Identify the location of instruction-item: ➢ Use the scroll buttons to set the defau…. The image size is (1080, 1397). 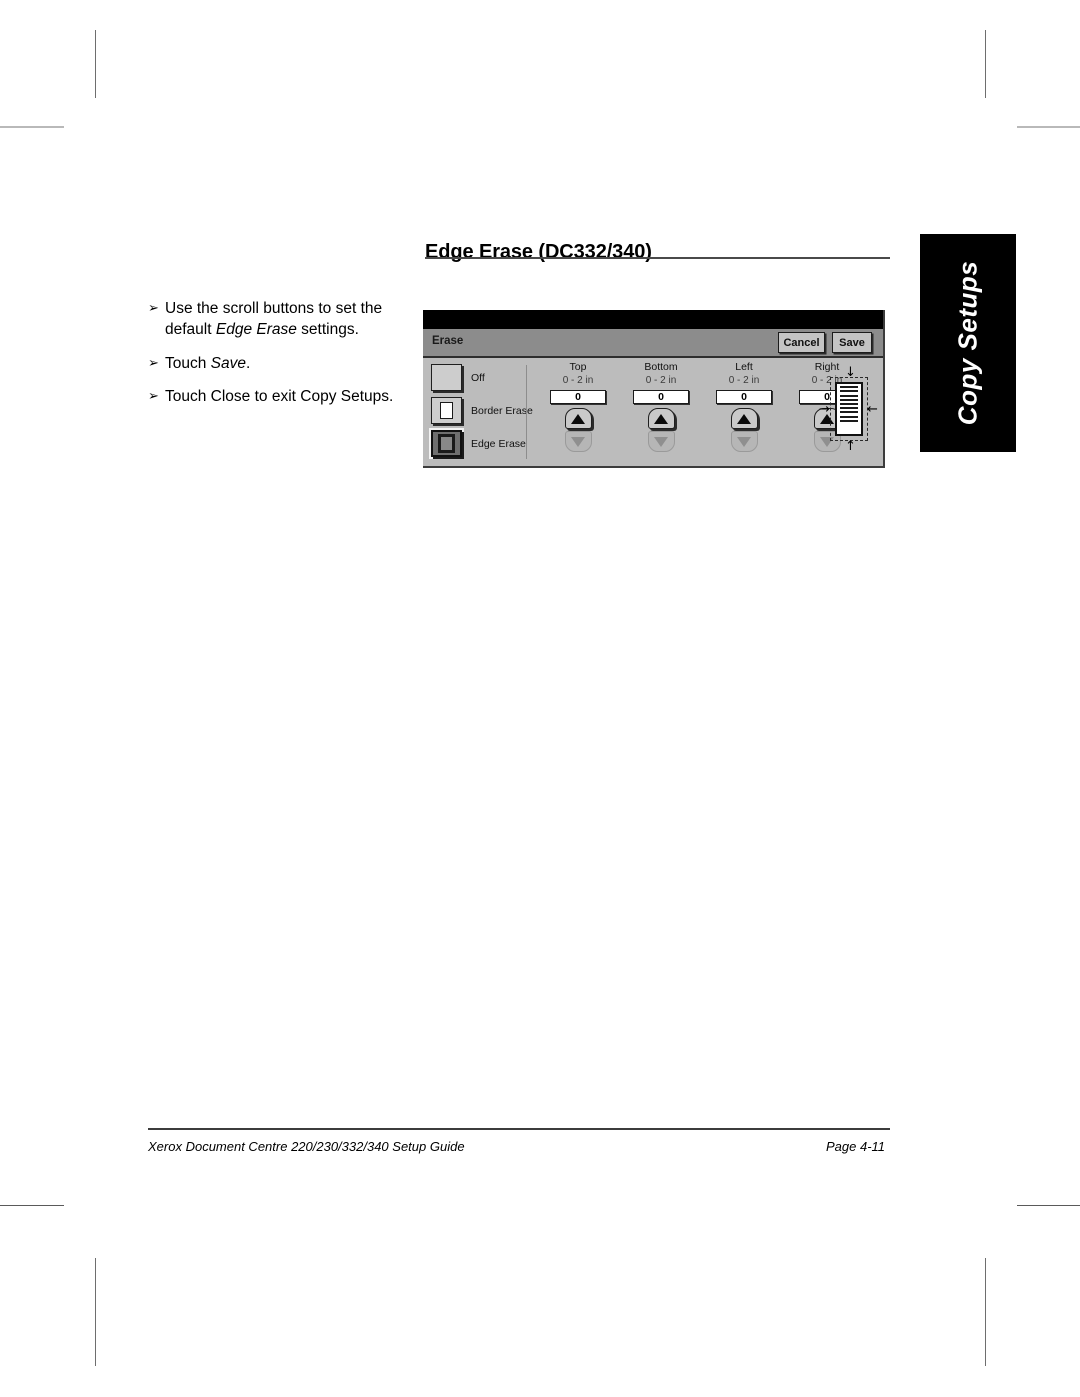
(279, 319).